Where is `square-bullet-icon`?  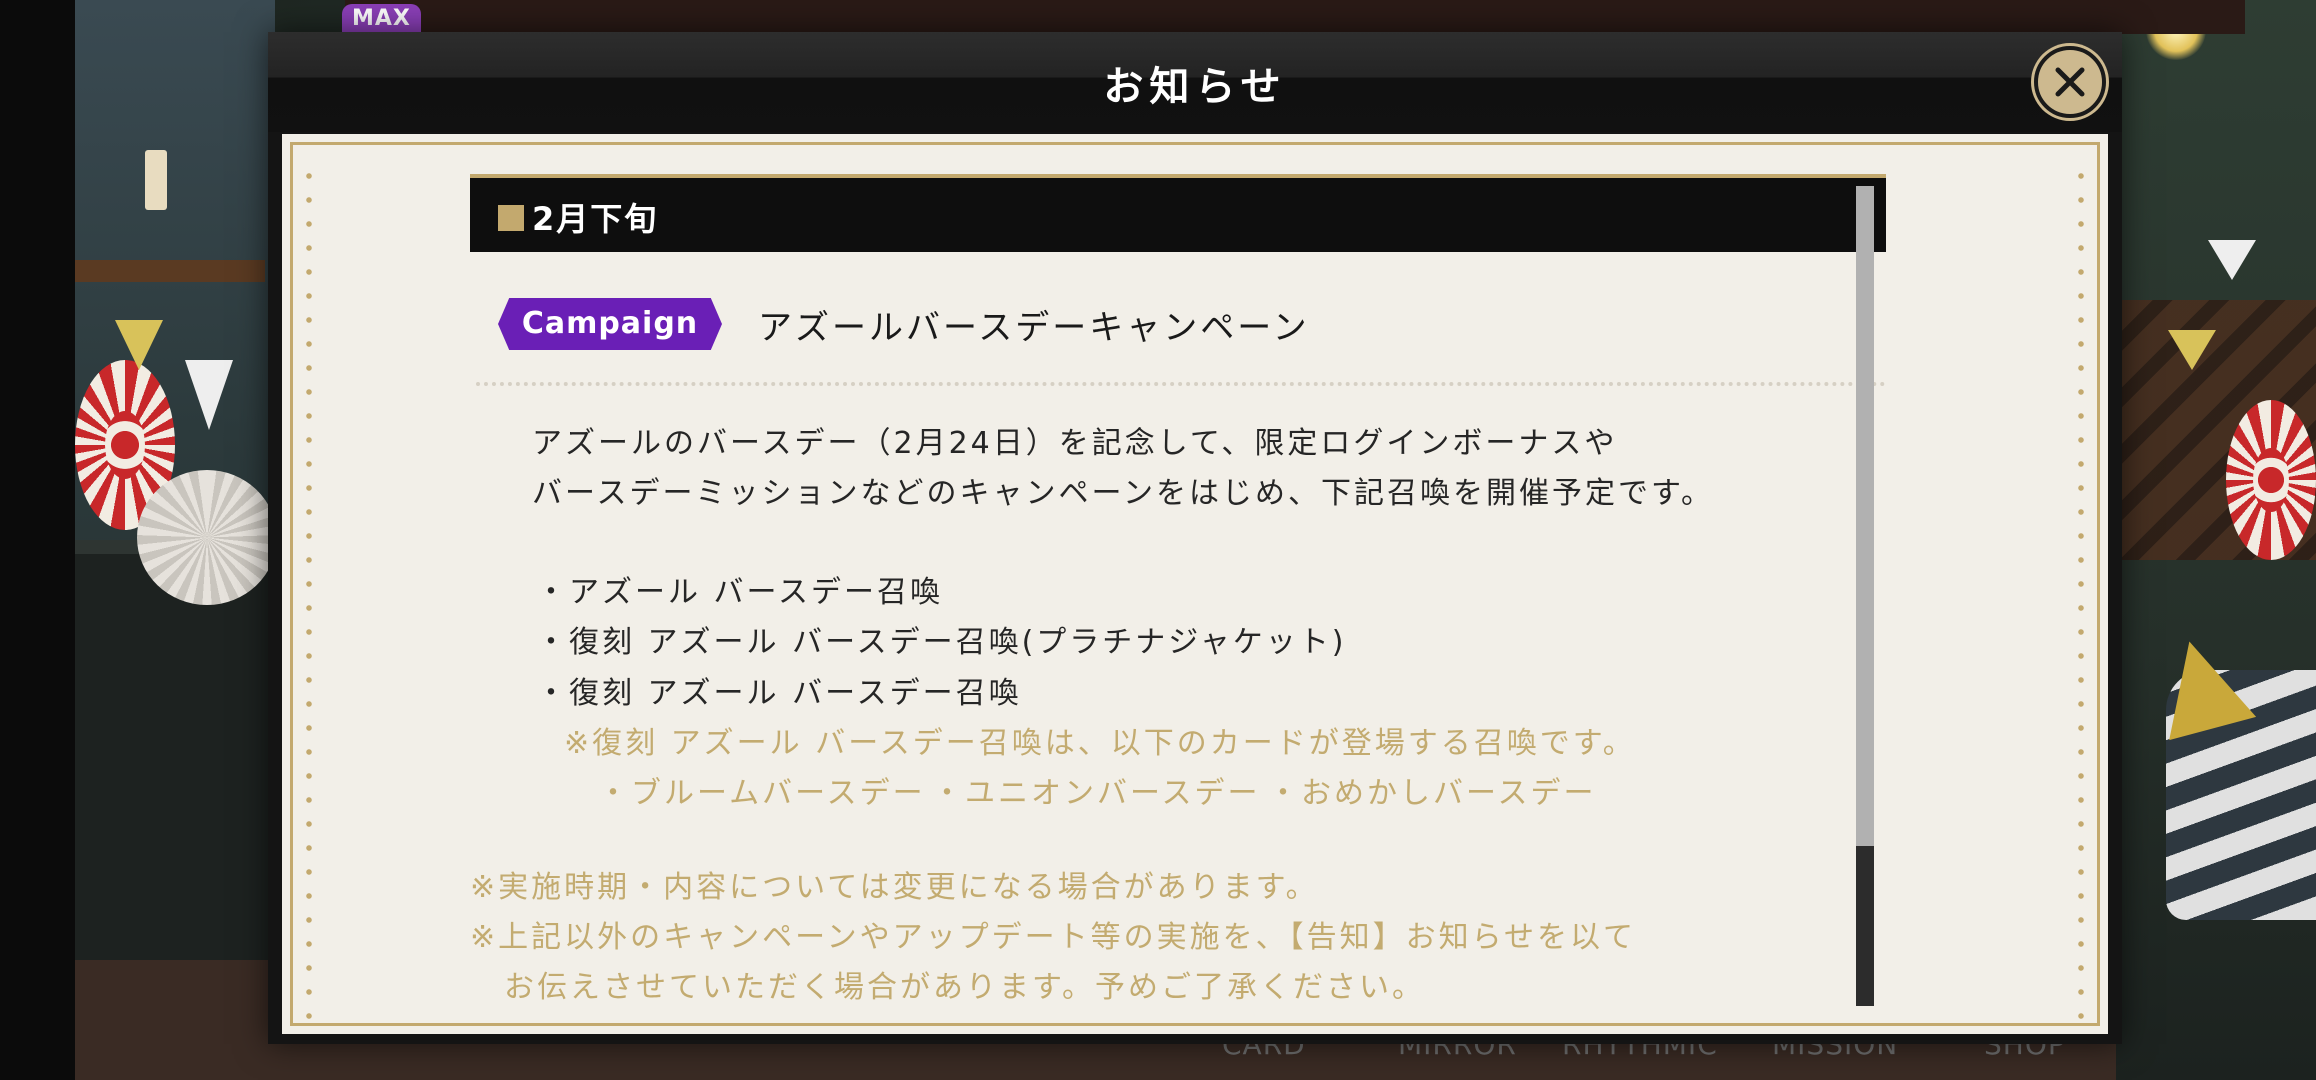
square-bullet-icon is located at coordinates (511, 218).